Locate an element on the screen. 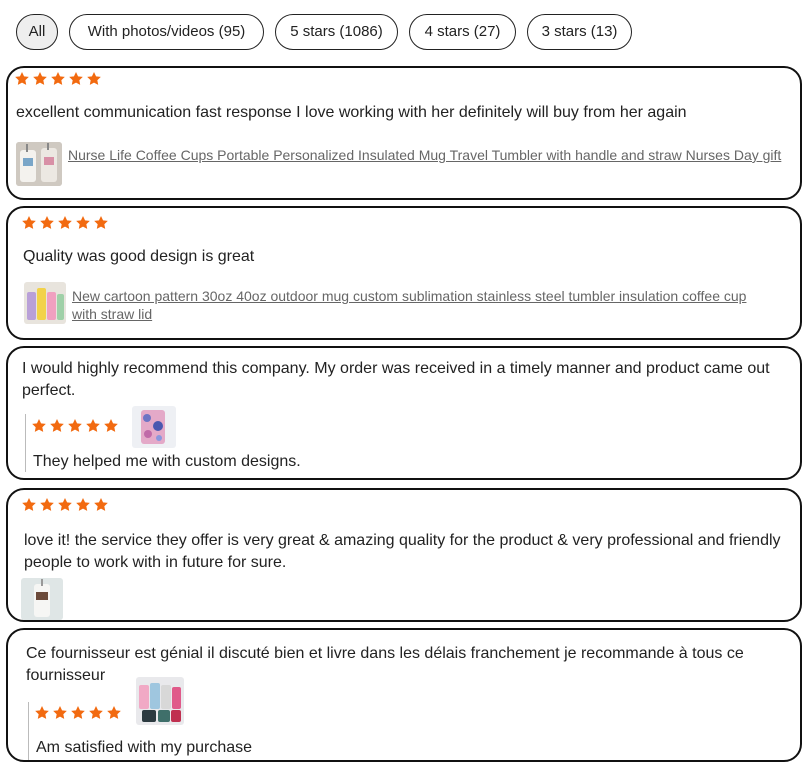 Image resolution: width=806 pixels, height=771 pixels. filter-3-stars-chip: 3 stars (13) is located at coordinates (579, 32).